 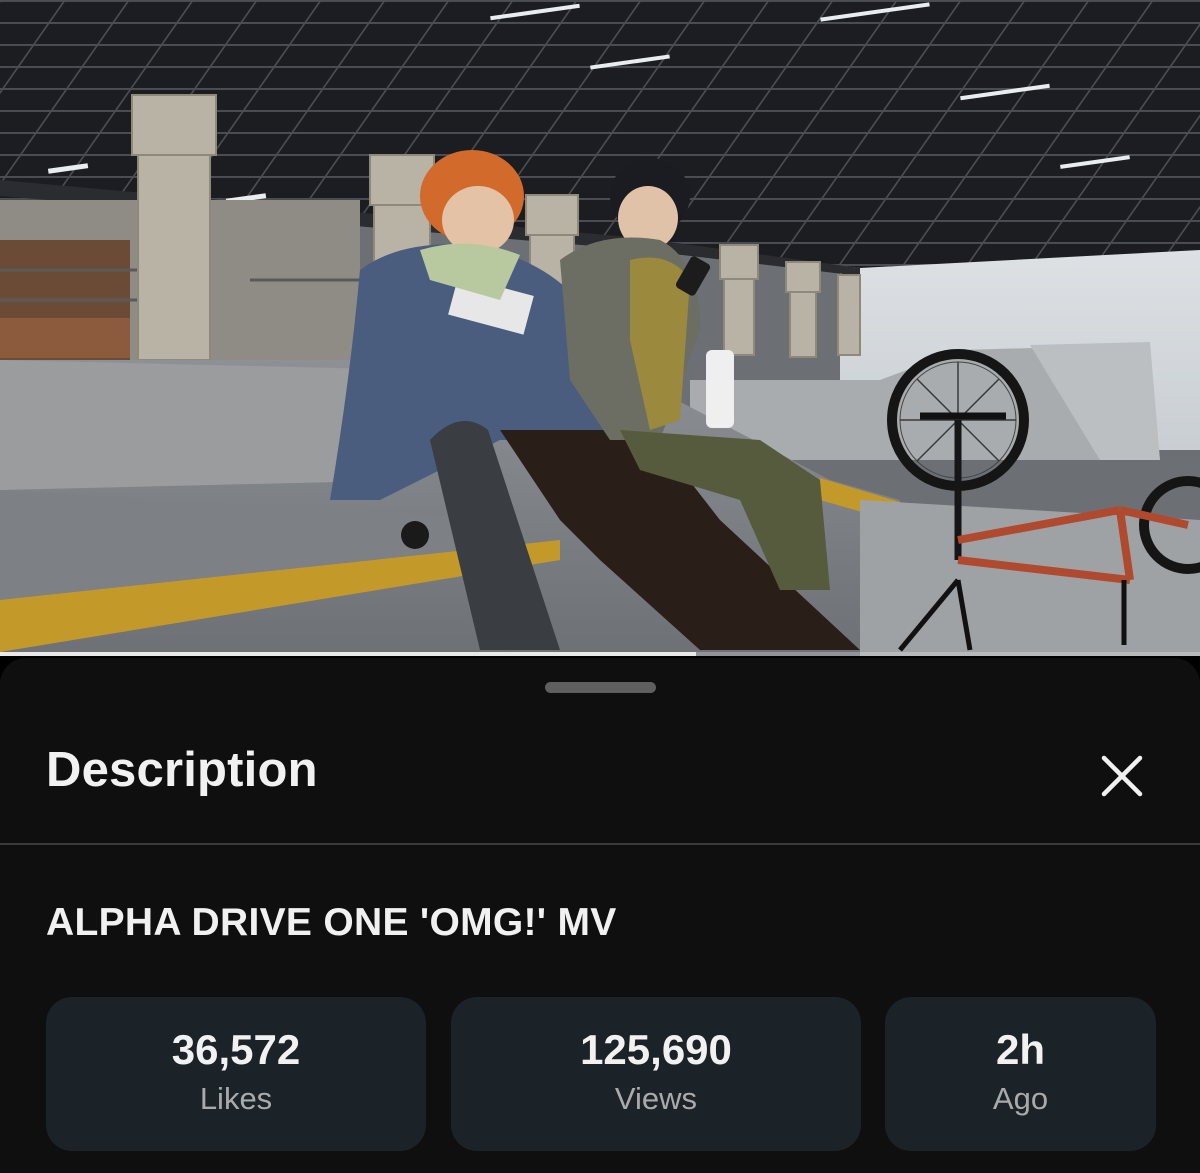 I want to click on progress-fill, so click(x=348, y=654).